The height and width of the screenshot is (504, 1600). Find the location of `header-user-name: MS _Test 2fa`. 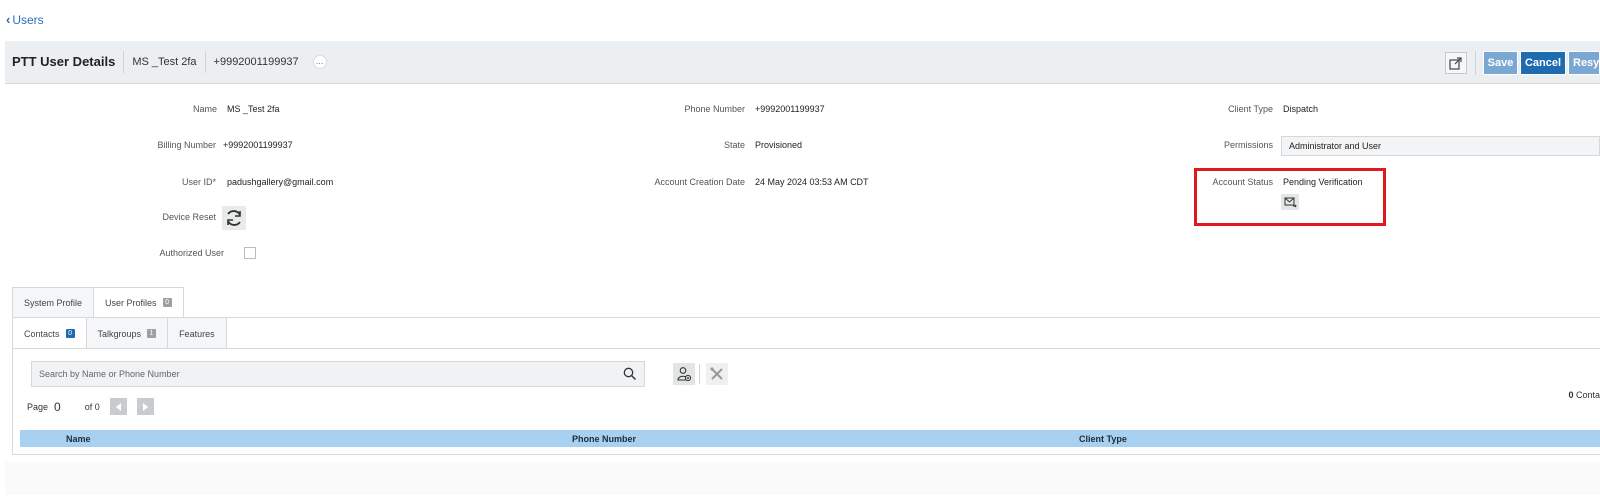

header-user-name: MS _Test 2fa is located at coordinates (165, 62).